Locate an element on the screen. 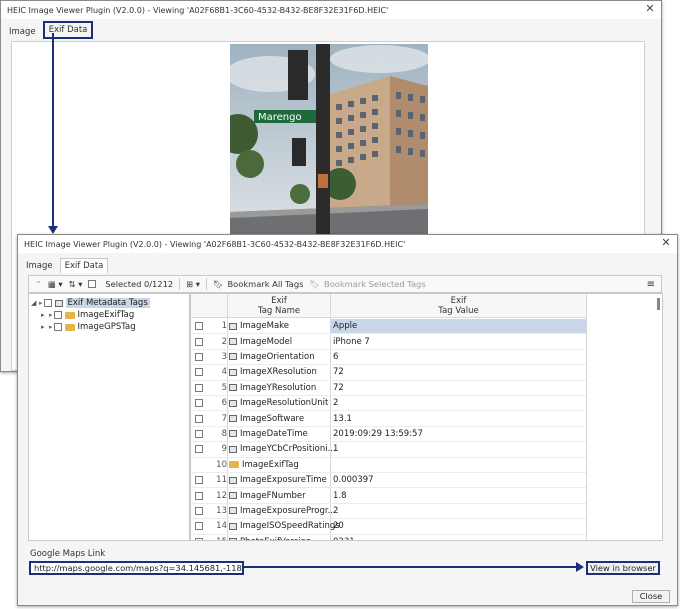 Image resolution: width=680 pixels, height=609 pixels. tree-icon: ▸ is located at coordinates (51, 315).